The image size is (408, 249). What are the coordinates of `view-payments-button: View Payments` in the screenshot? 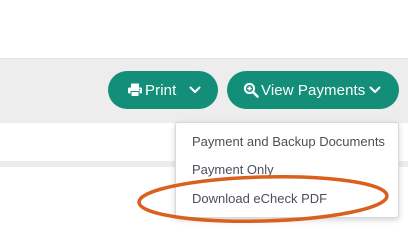 It's located at (313, 90).